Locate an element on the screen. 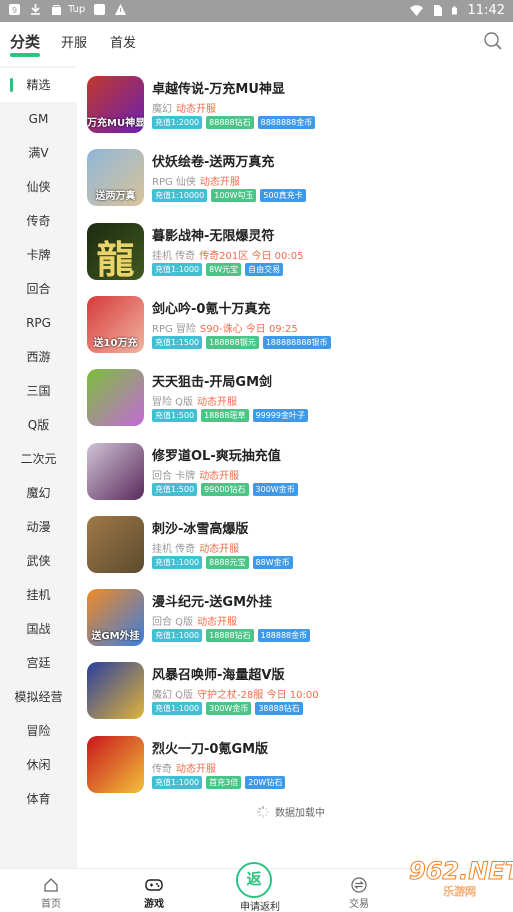  game-tag: 88888钻石 is located at coordinates (230, 122).